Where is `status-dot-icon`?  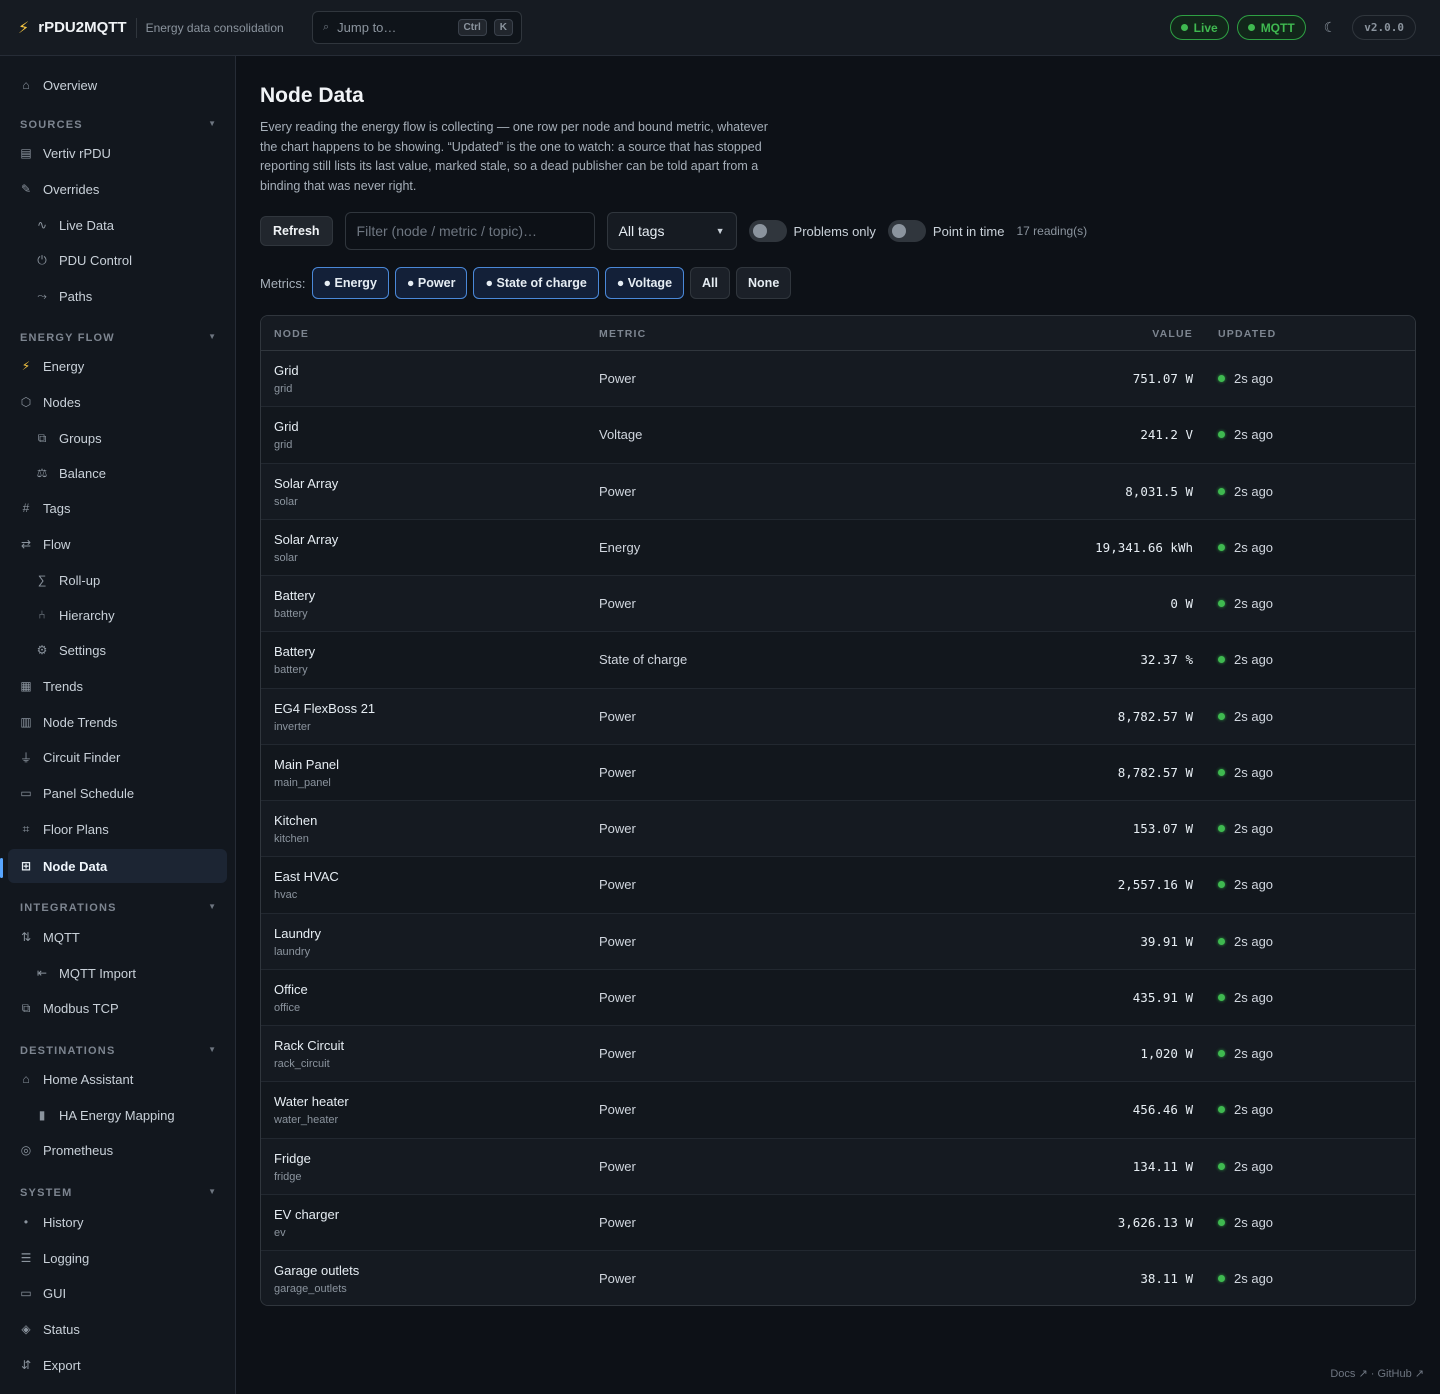
status-dot-icon is located at coordinates (1221, 772).